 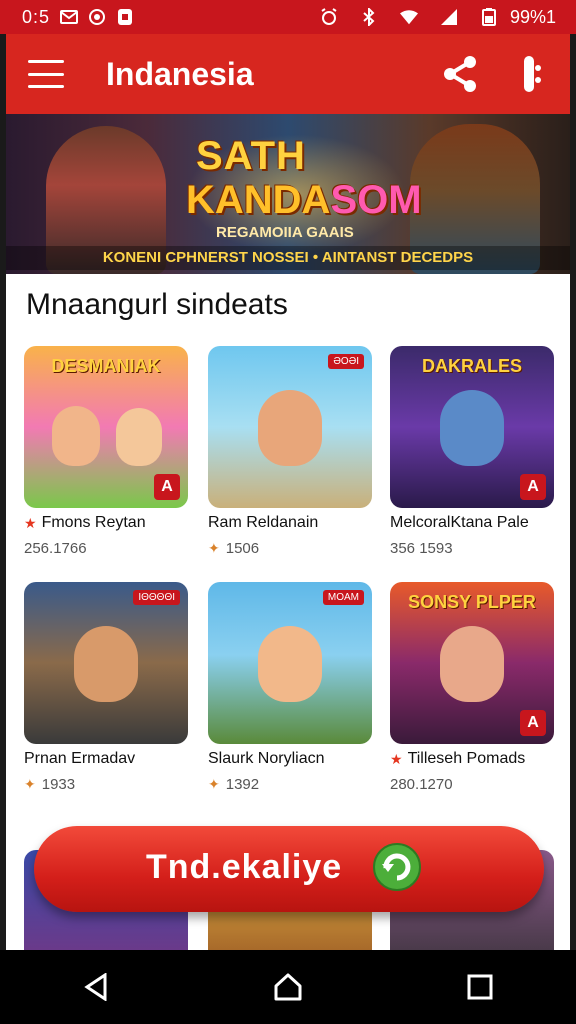 I want to click on game-tag: ΙΘΘΘΘΙ, so click(x=156, y=597).